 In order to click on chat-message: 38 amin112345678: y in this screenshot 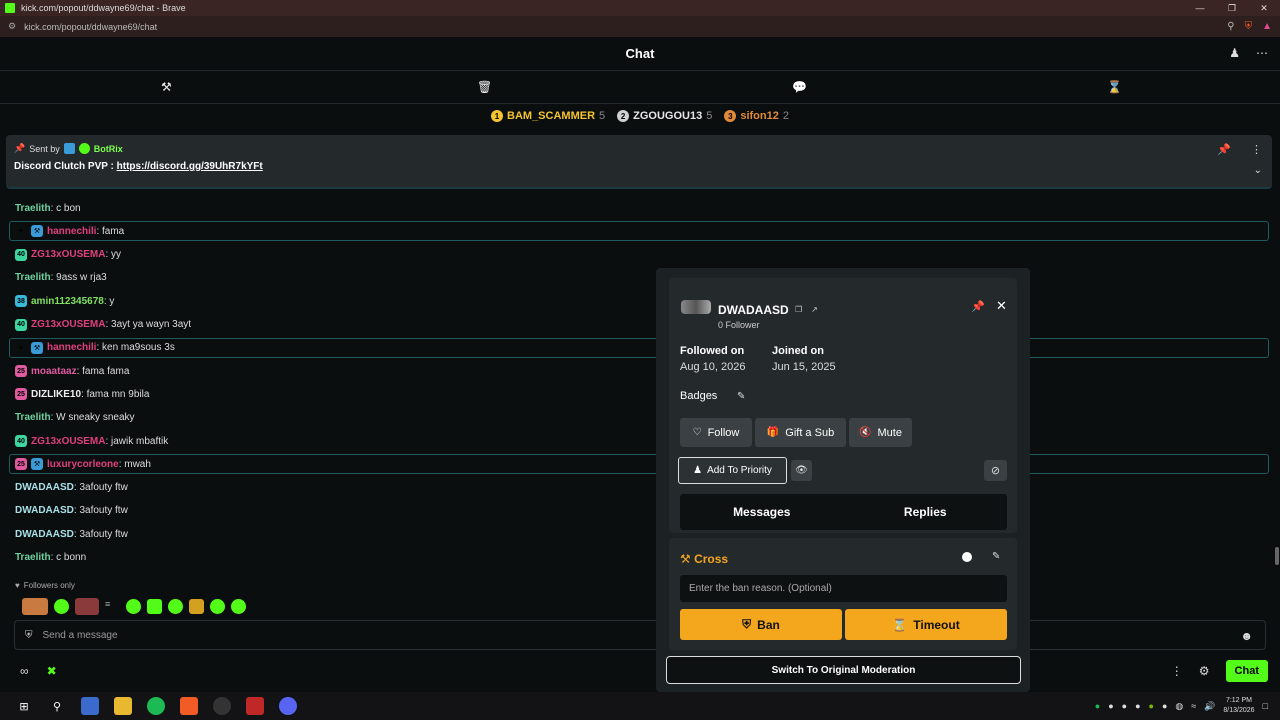, I will do `click(64, 301)`.